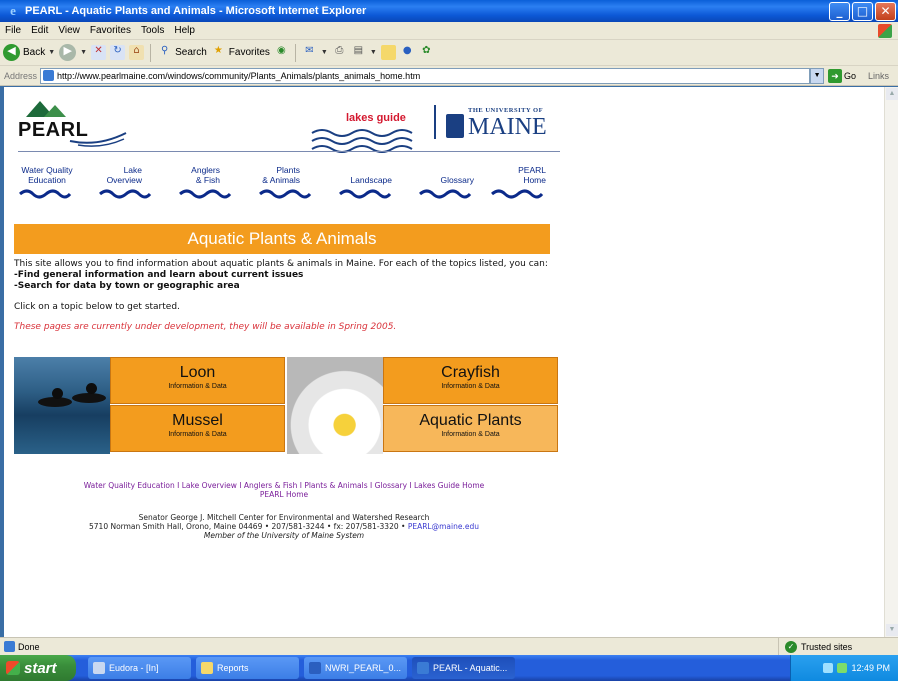 This screenshot has height=681, width=898. What do you see at coordinates (457, 180) in the screenshot?
I see `nav-label: Glossary` at bounding box center [457, 180].